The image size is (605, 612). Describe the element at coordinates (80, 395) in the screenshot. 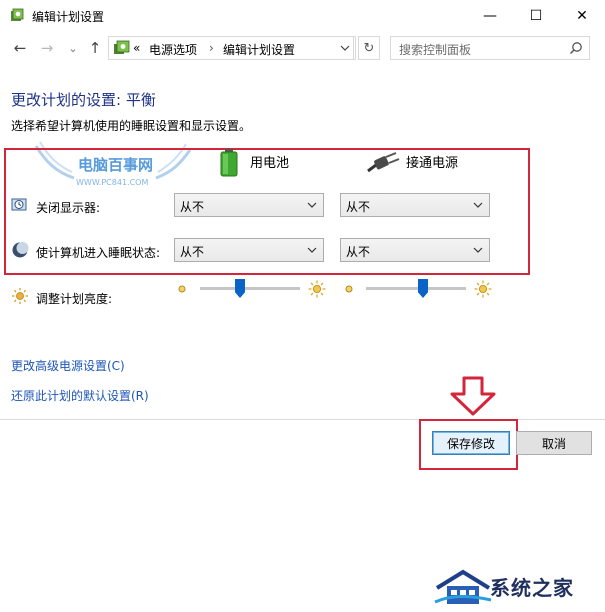

I see `restore-defaults-link: 还原此计划的默认设置(R)` at that location.